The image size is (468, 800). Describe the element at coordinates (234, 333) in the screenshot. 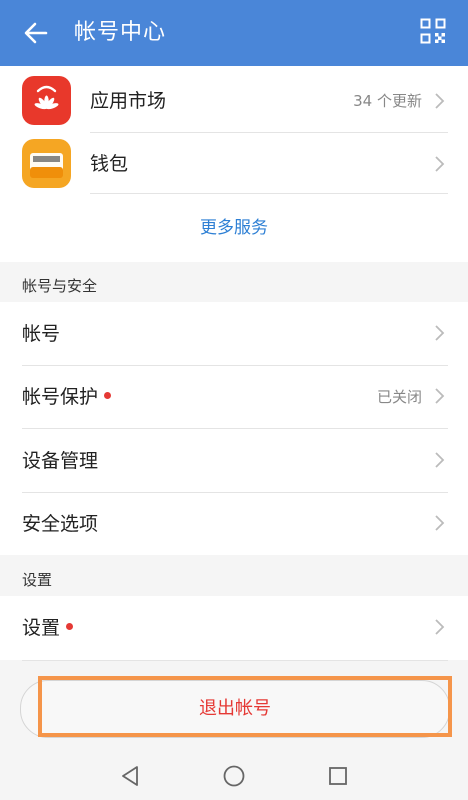

I see `list-item-account: 帐号` at that location.